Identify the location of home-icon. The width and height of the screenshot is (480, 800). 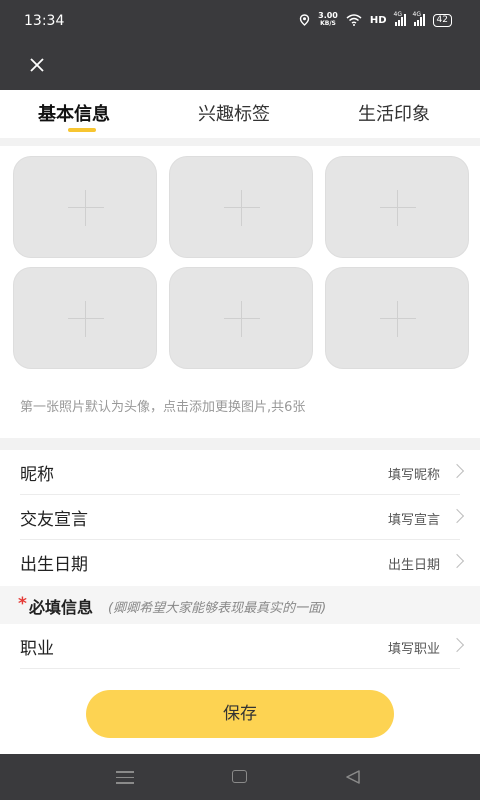
(239, 776).